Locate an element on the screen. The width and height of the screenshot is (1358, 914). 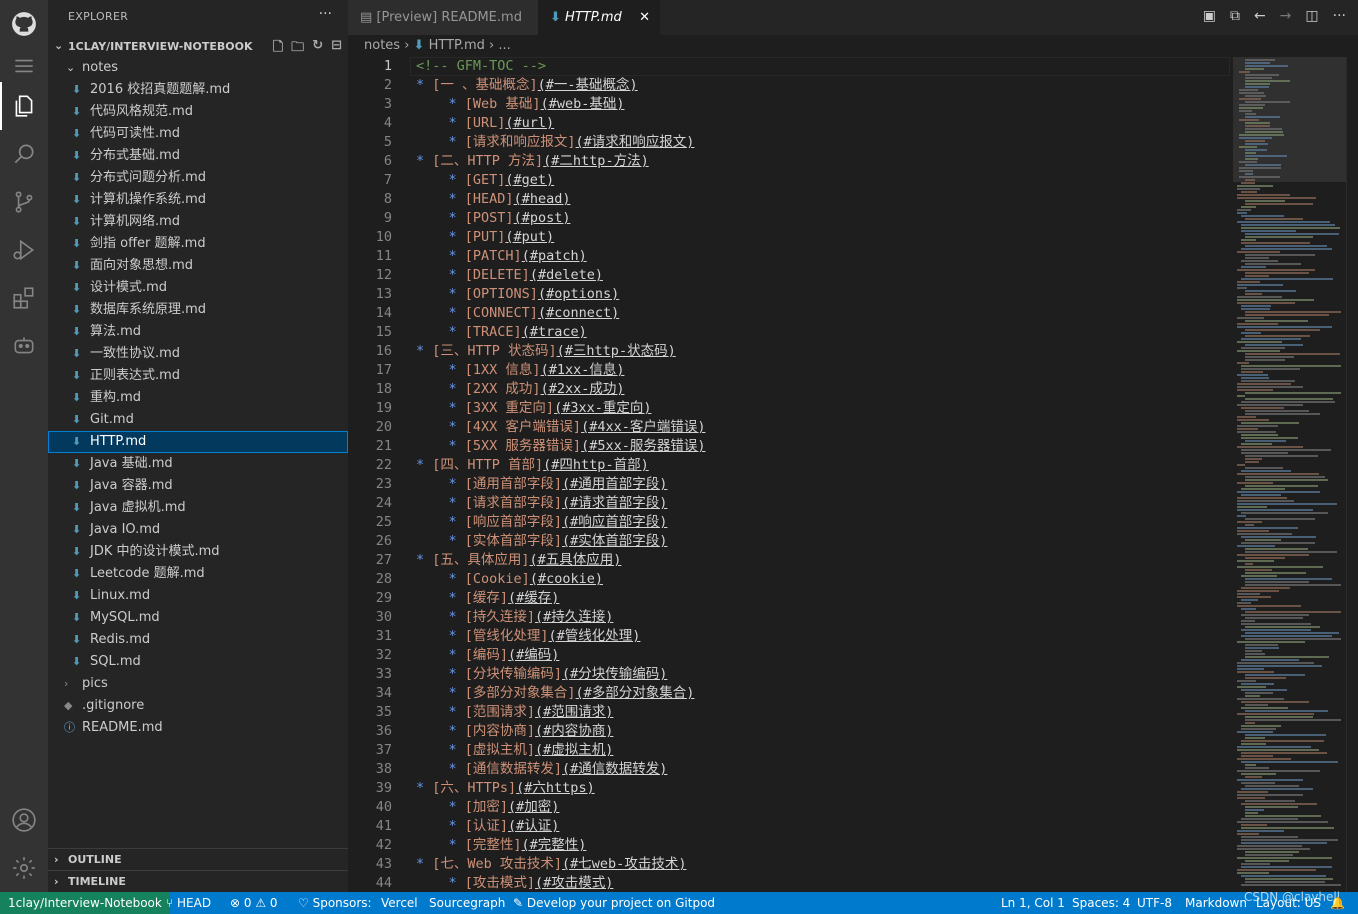
tab-preview-readme: ▤ [Preview] README.md is located at coordinates (443, 17).